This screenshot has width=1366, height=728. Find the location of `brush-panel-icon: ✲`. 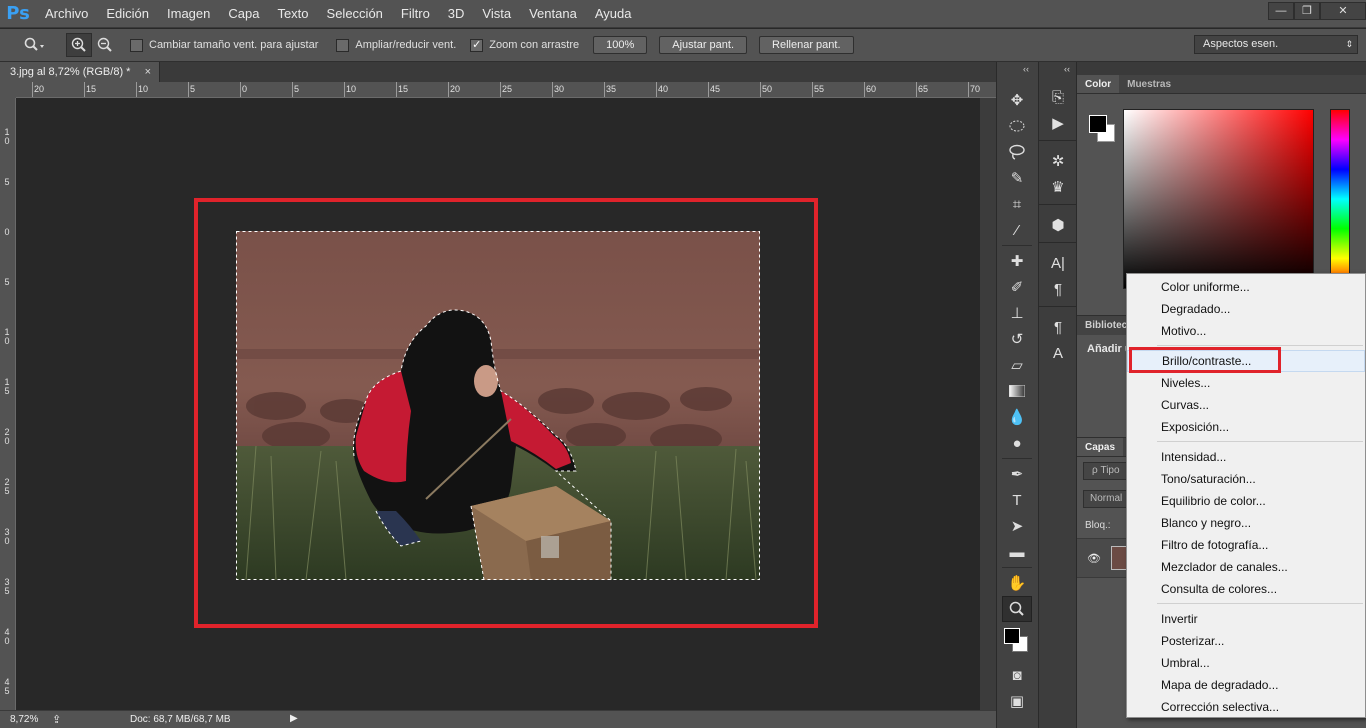

brush-panel-icon: ✲ is located at coordinates (1058, 161).